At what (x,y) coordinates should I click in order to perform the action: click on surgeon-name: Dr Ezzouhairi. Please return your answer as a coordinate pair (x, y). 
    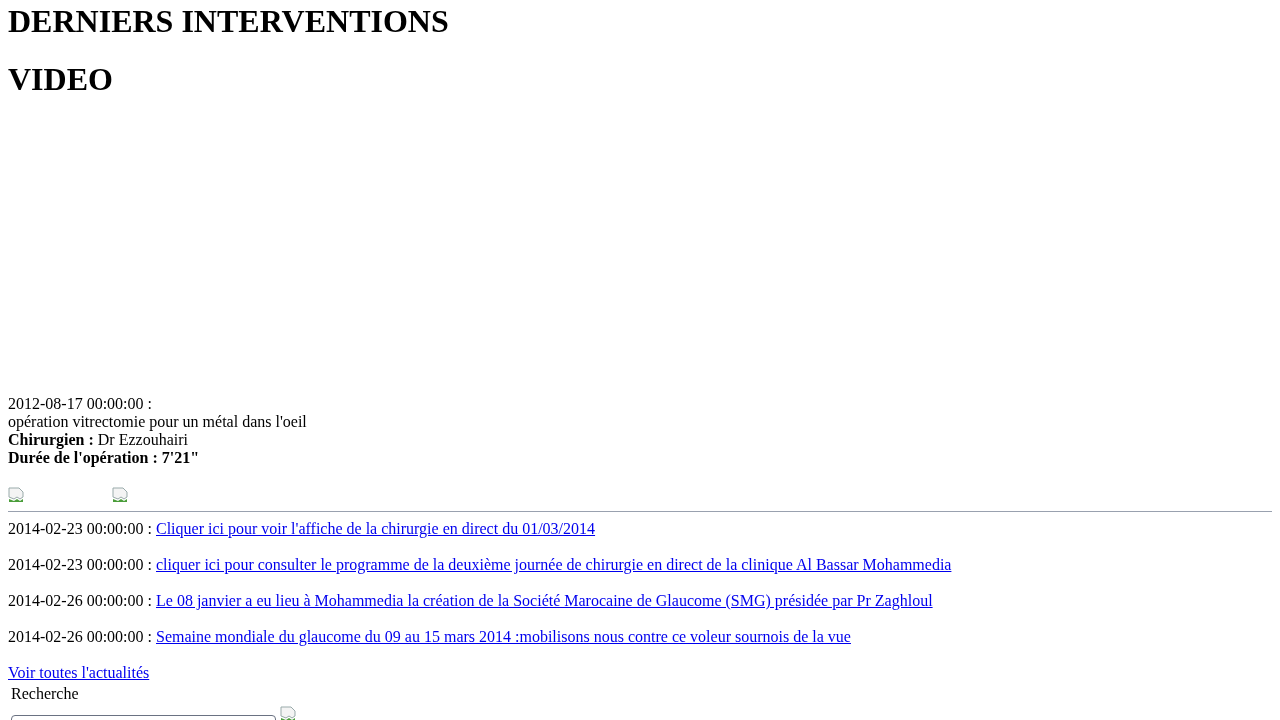
    Looking at the image, I should click on (142, 440).